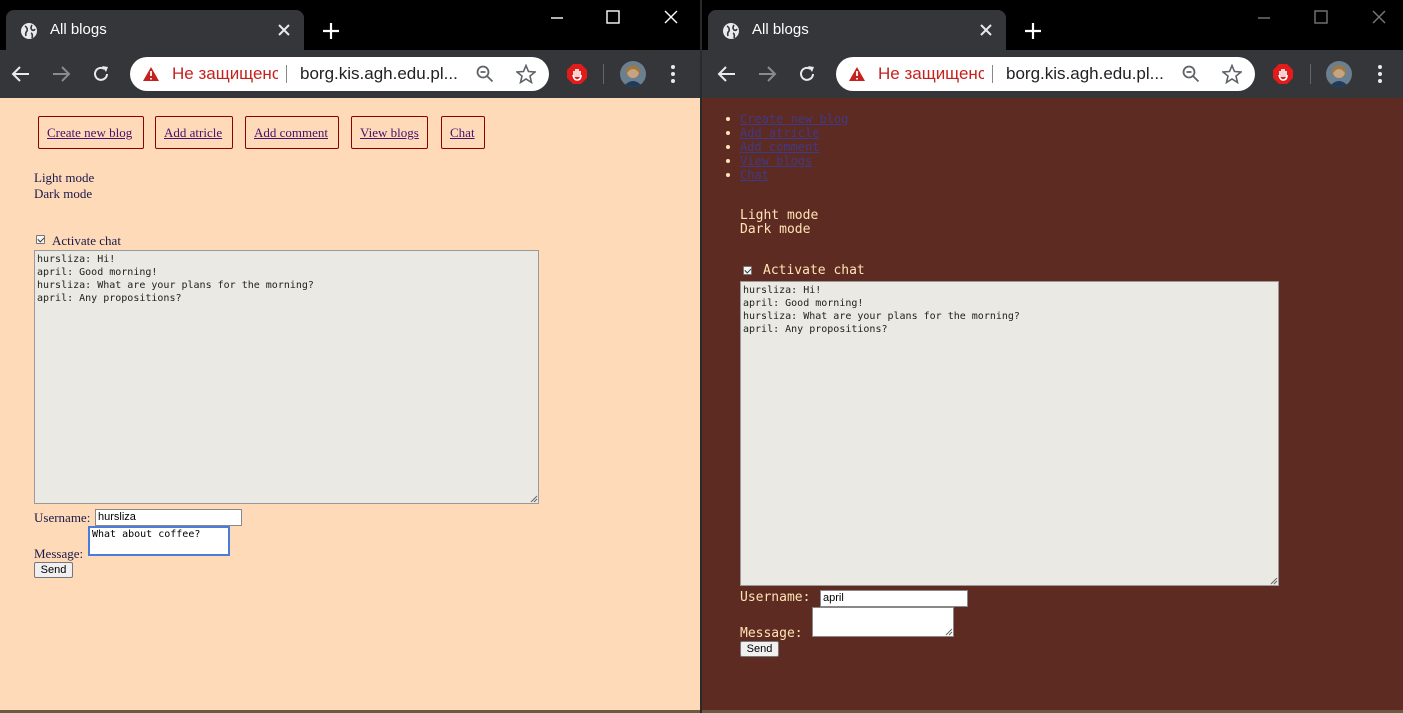 The width and height of the screenshot is (1403, 713). What do you see at coordinates (883, 622) in the screenshot?
I see `message-input` at bounding box center [883, 622].